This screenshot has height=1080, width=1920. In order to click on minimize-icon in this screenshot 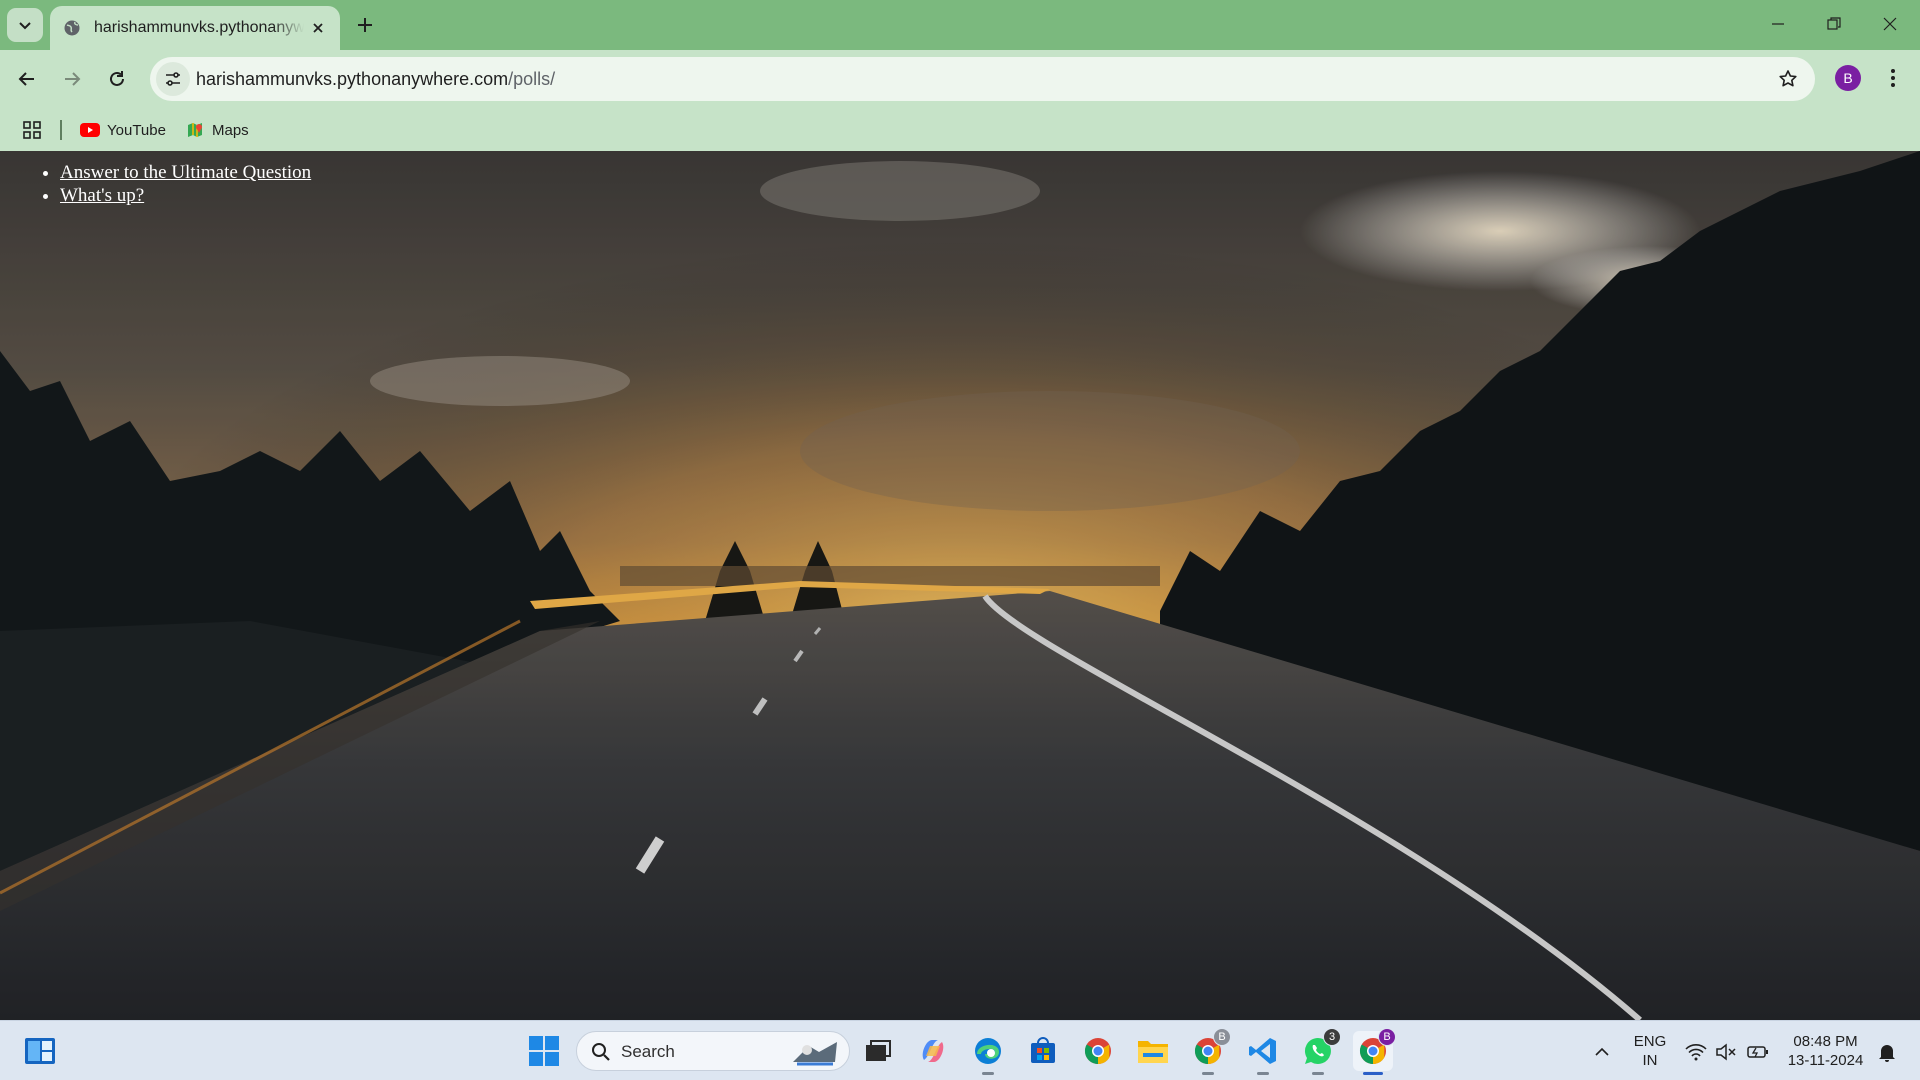, I will do `click(1778, 24)`.